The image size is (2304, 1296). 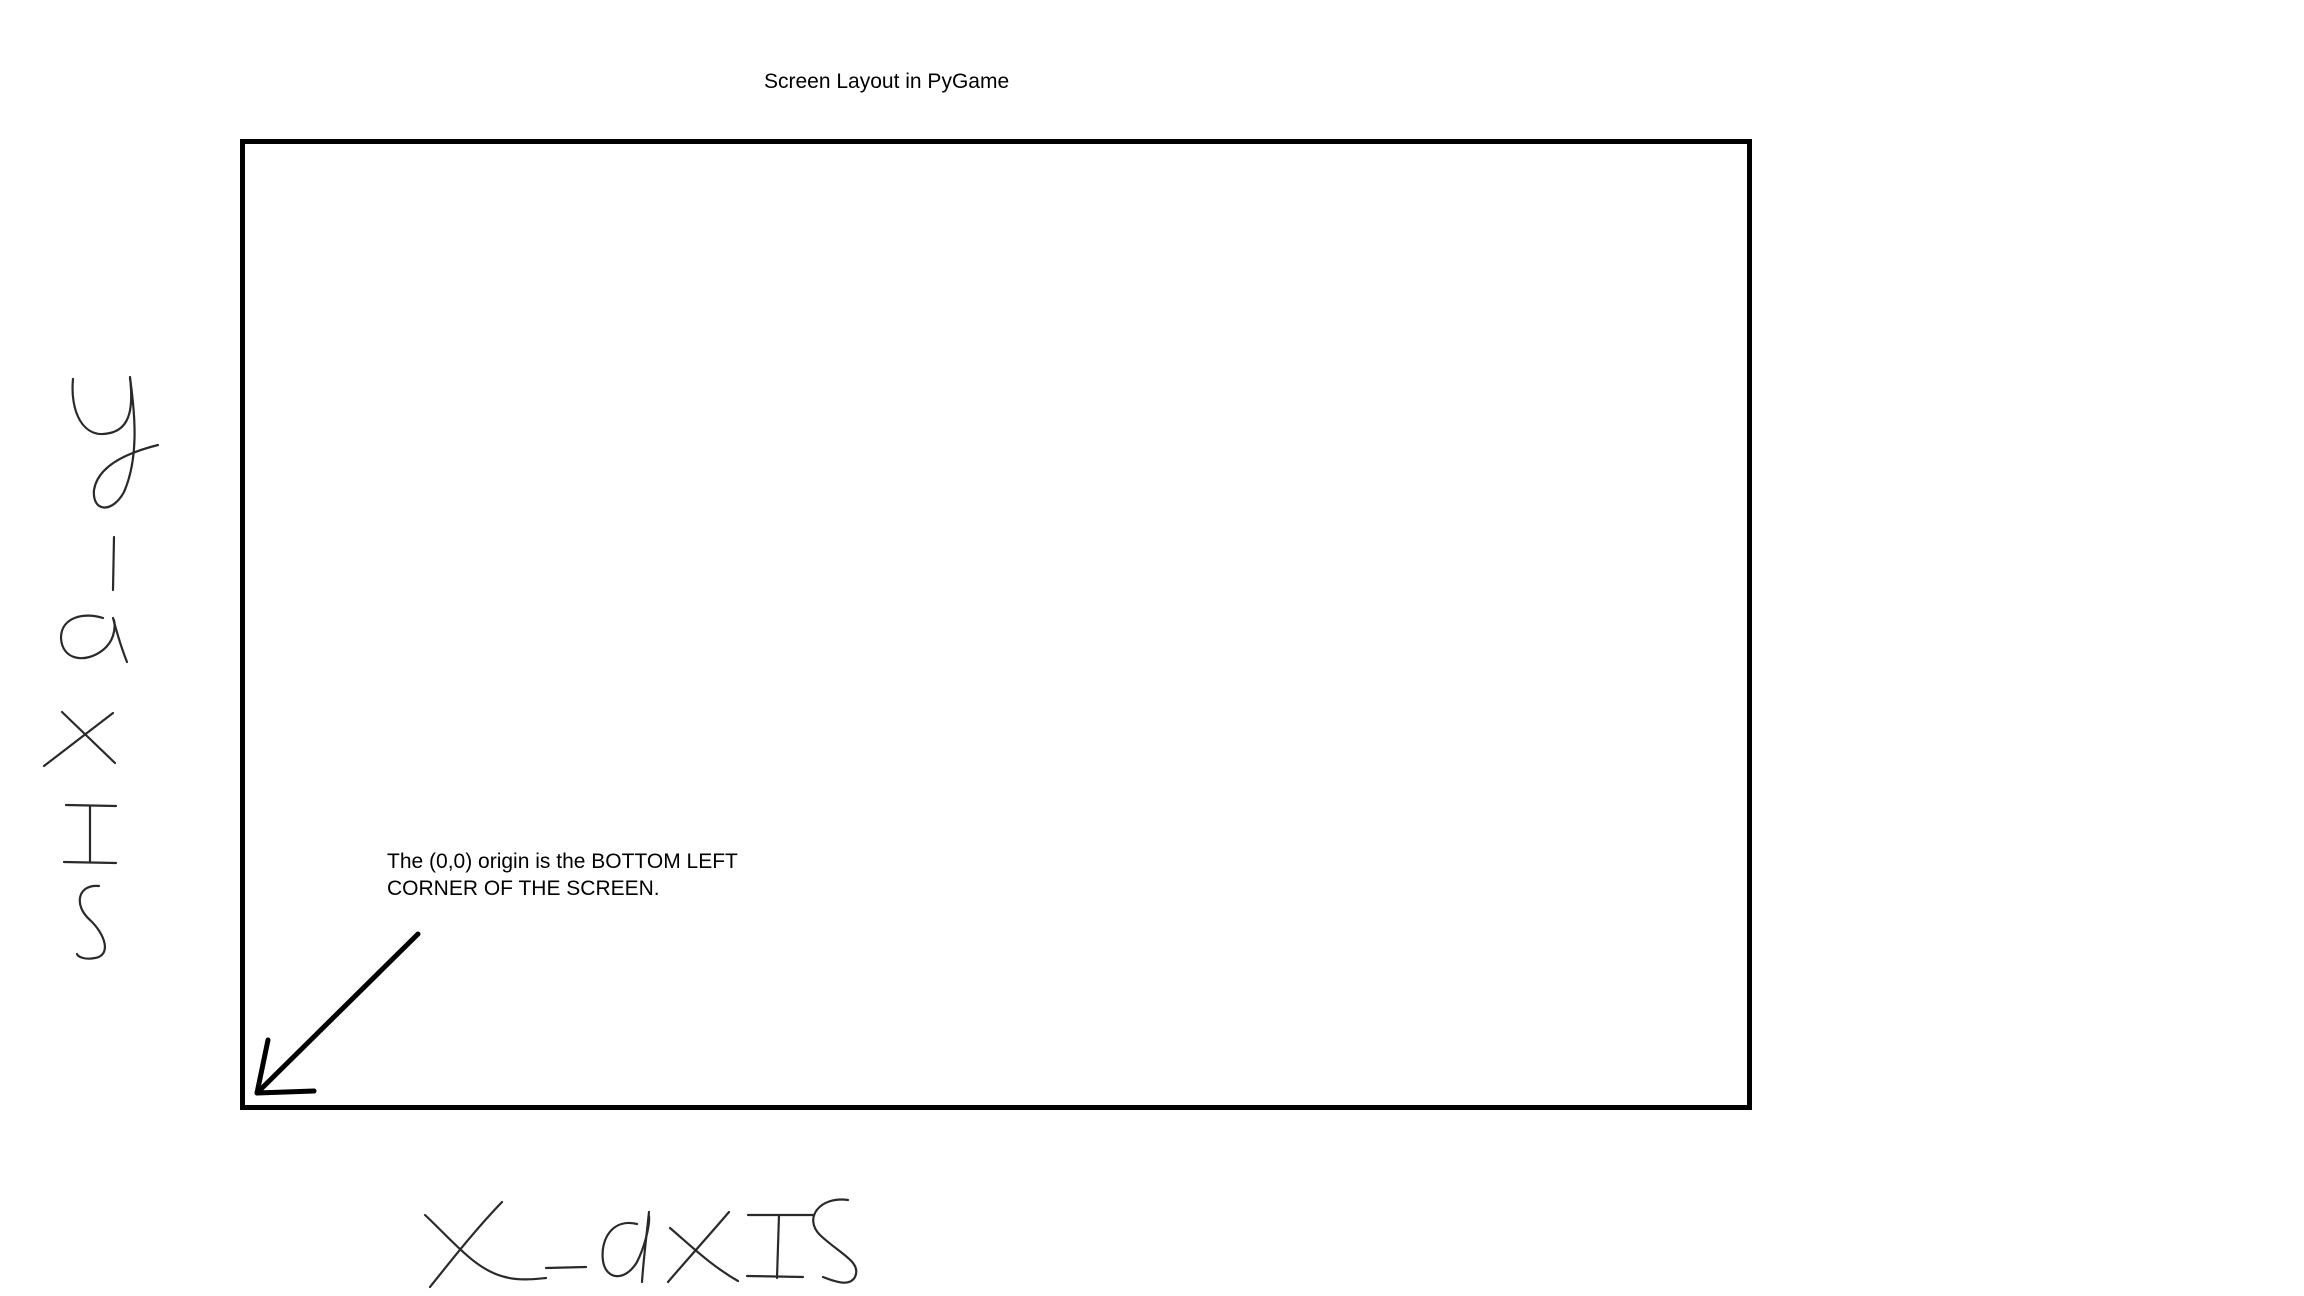 What do you see at coordinates (640, 1243) in the screenshot?
I see `x-axis-label: x-axis` at bounding box center [640, 1243].